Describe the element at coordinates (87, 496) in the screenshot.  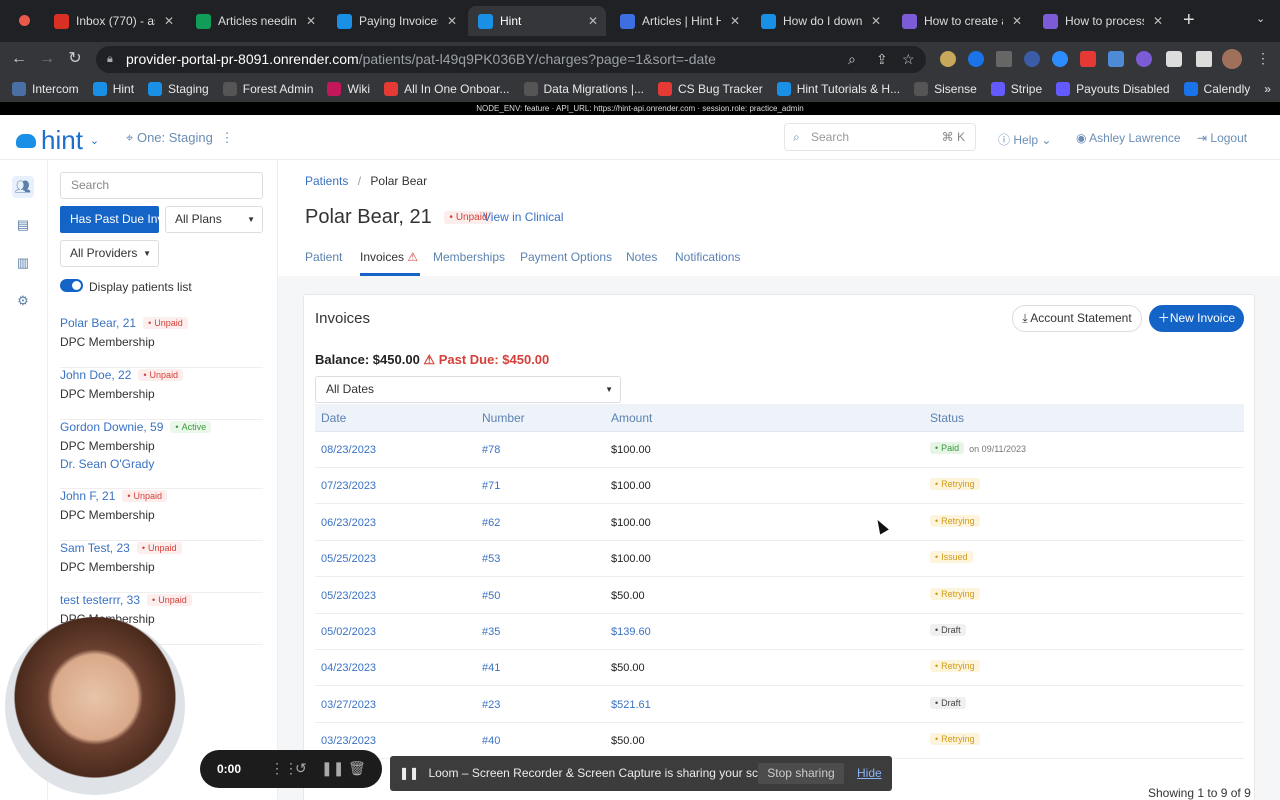
I see `patient-list-name: John F, 21` at that location.